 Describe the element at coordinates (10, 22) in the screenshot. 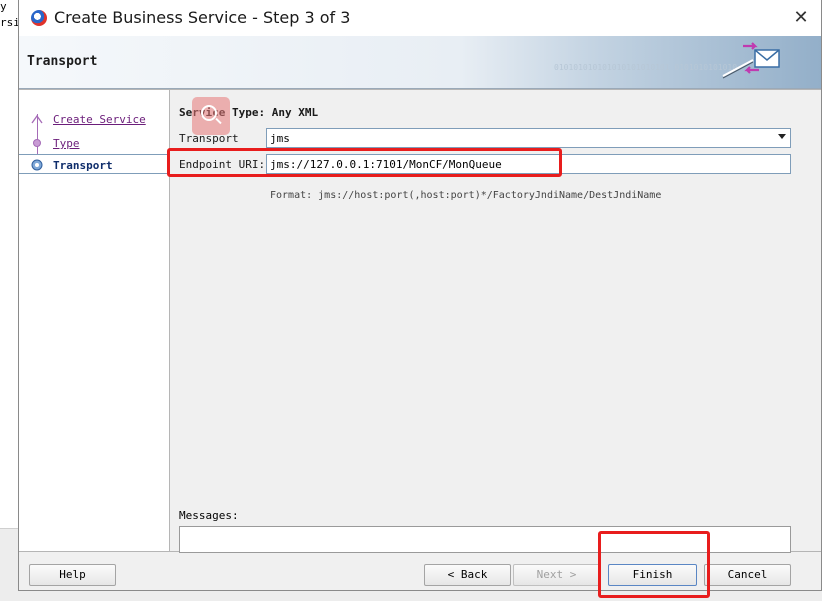

I see `background-fragment-2: rsi` at that location.